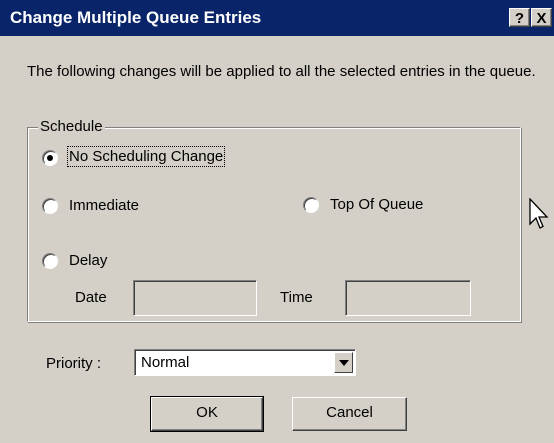  What do you see at coordinates (50, 206) in the screenshot?
I see `immediate-radio` at bounding box center [50, 206].